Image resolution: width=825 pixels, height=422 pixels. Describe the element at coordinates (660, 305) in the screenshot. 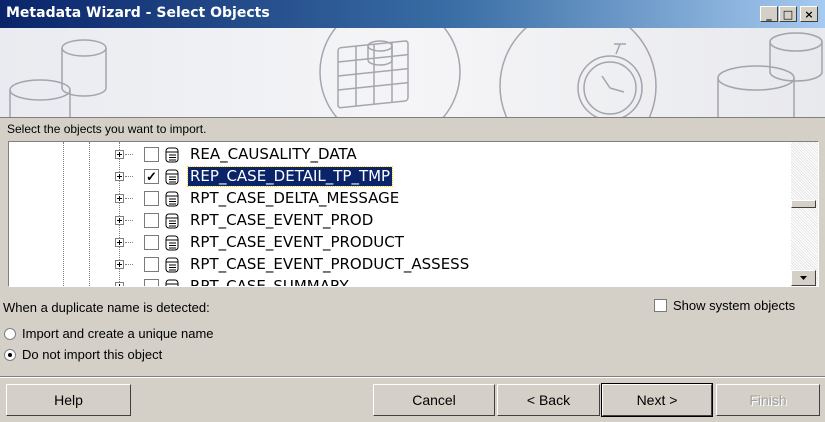

I see `checkbox-box` at that location.